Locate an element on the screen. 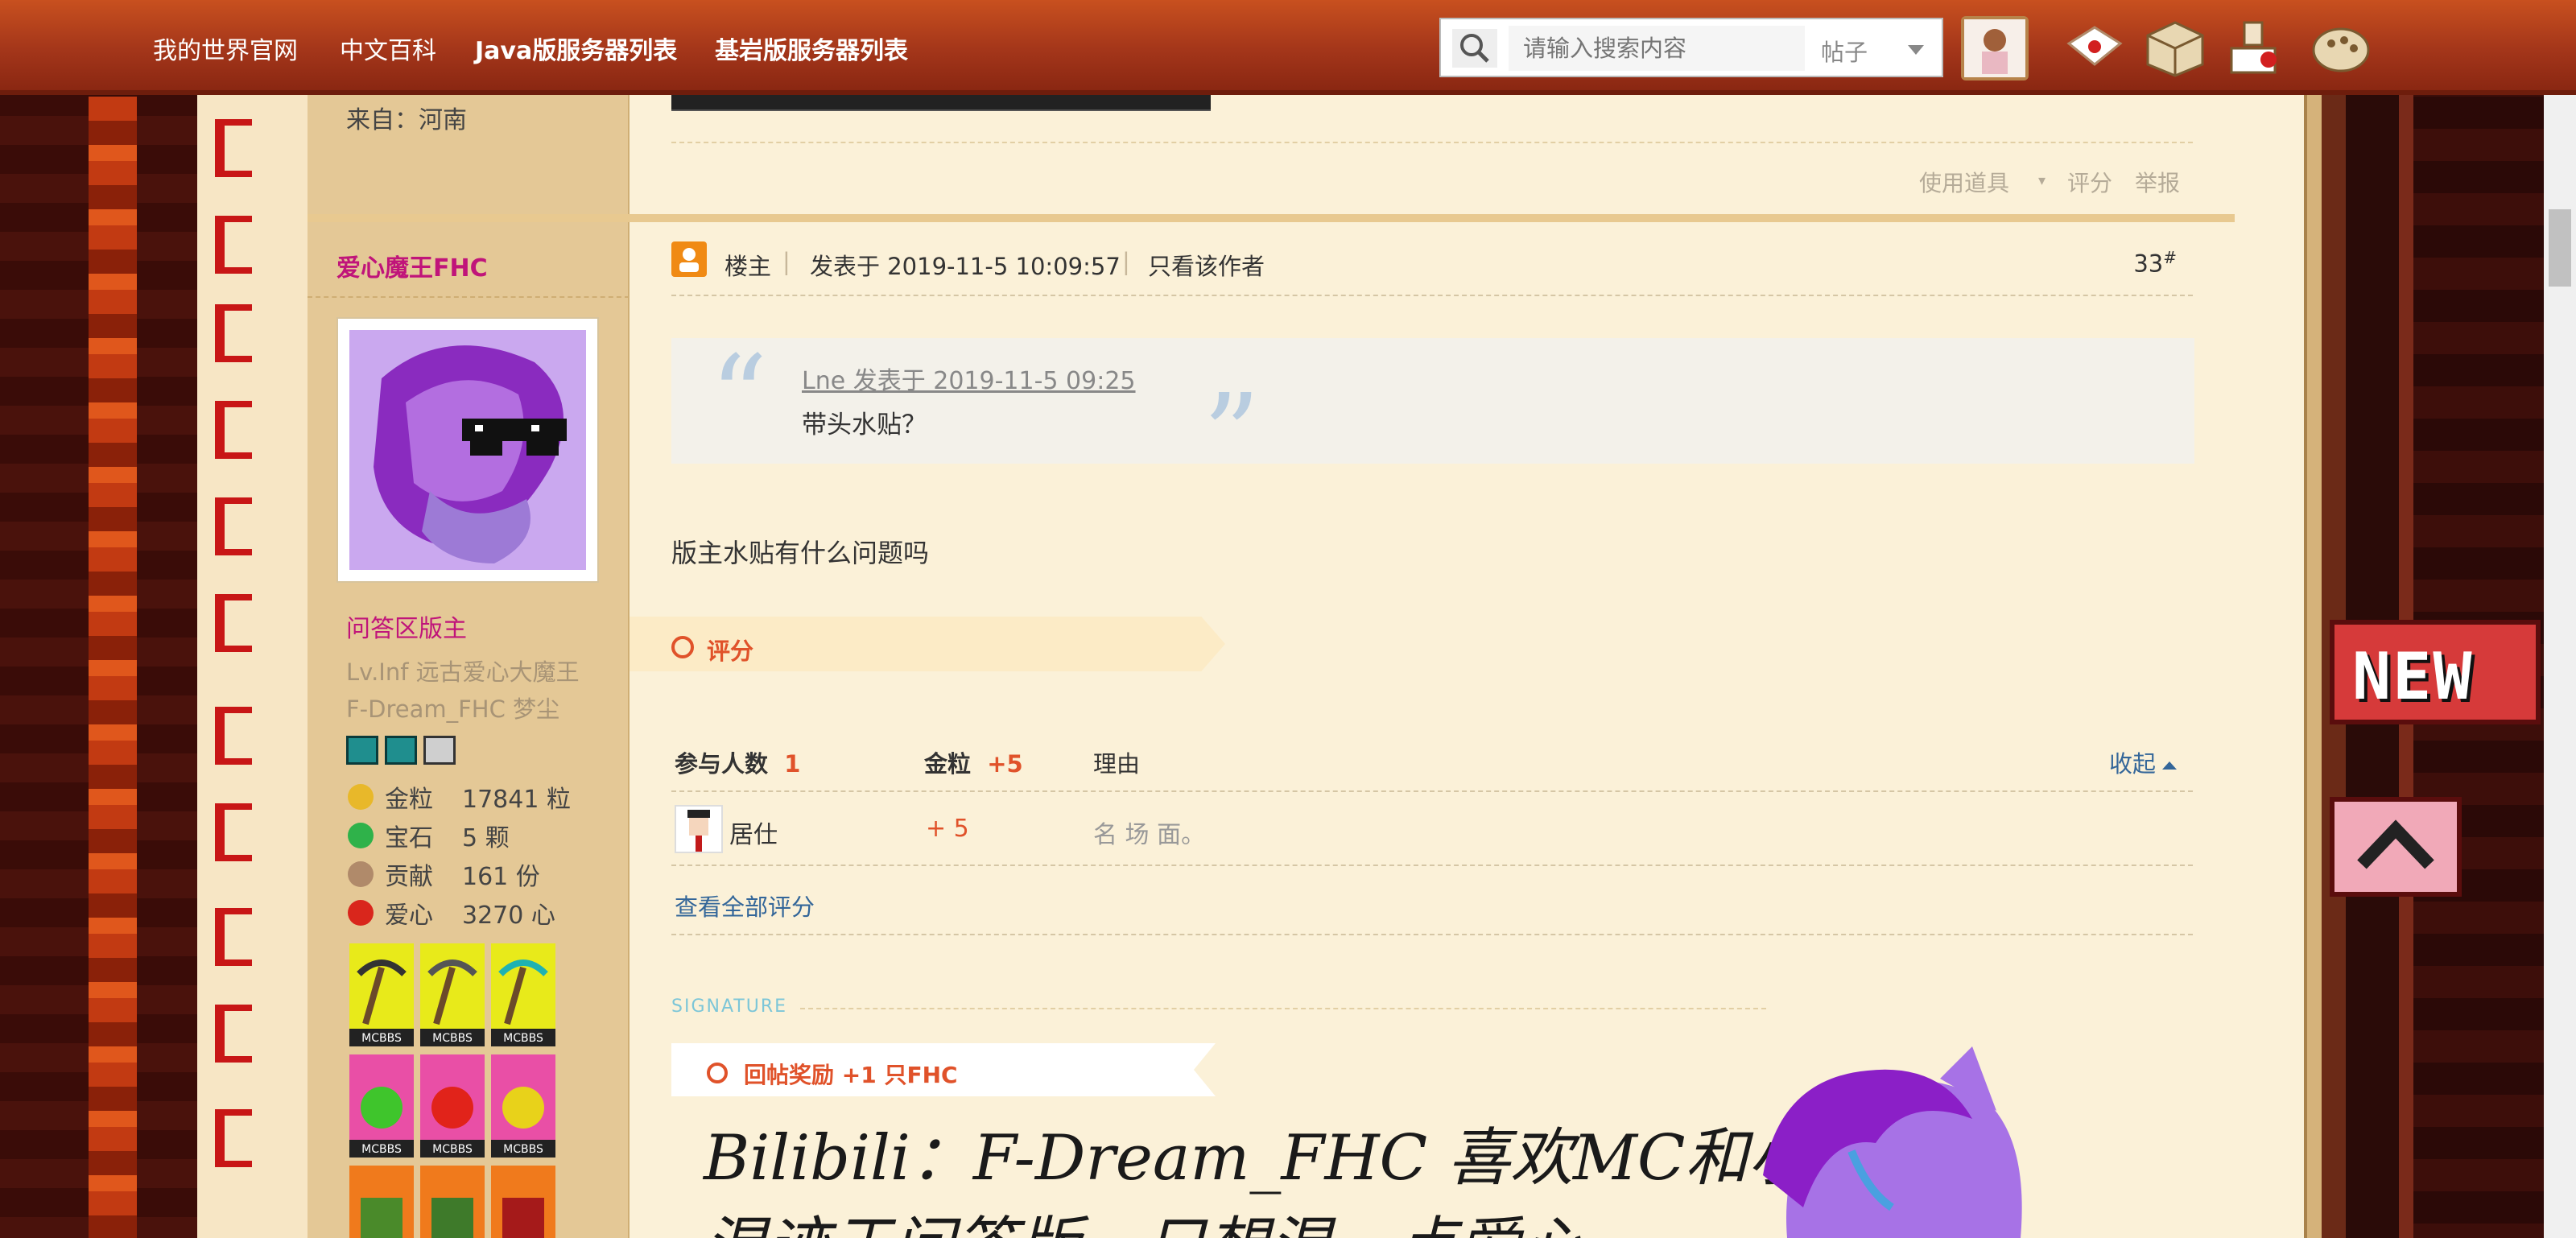  post-body: 版主水贴有什么问题吗 is located at coordinates (800, 553).